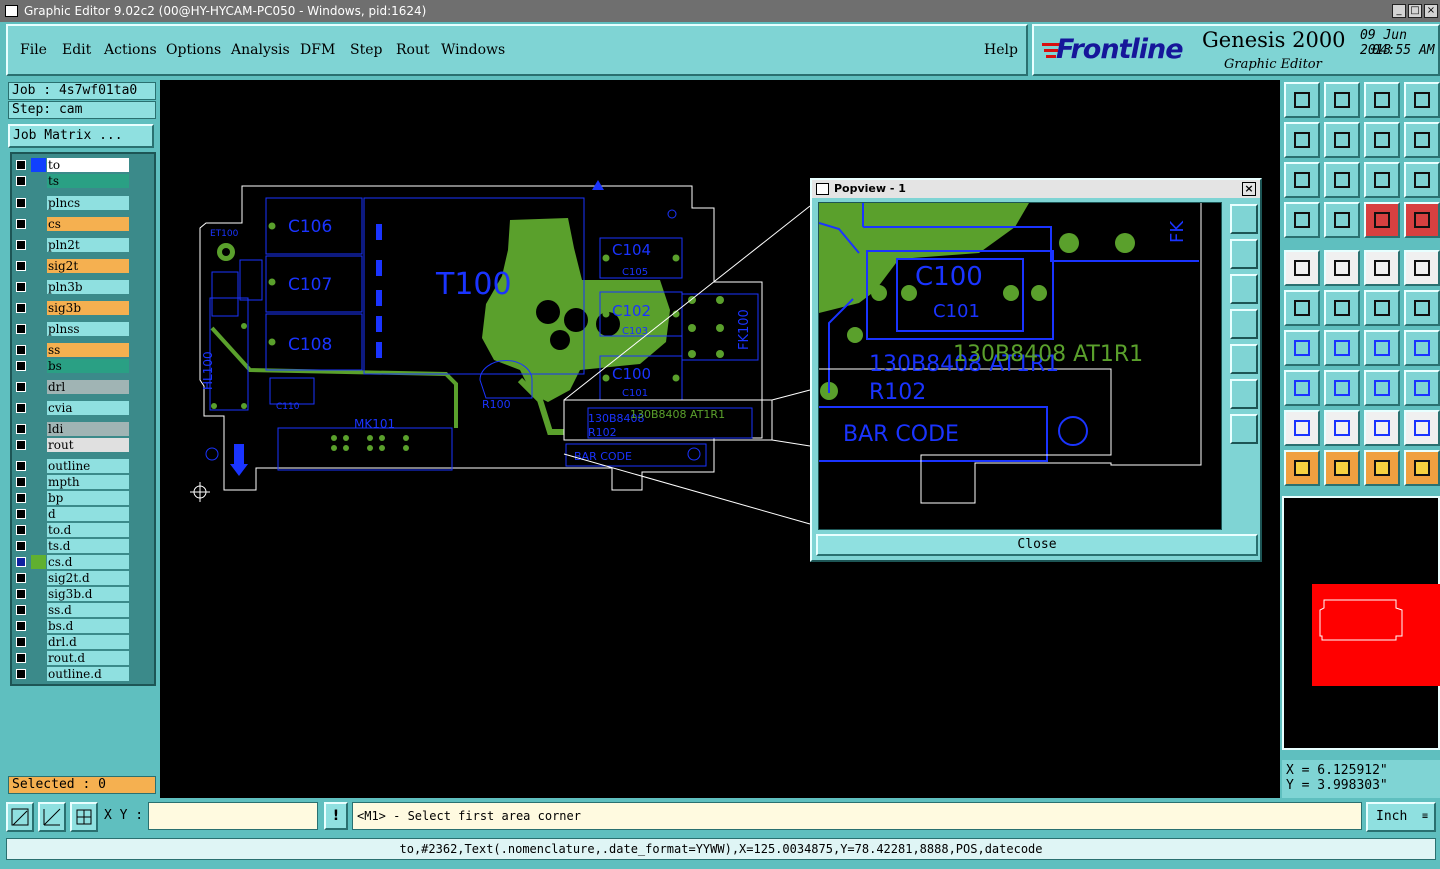 The height and width of the screenshot is (869, 1440). I want to click on network-icon, so click(1302, 308).